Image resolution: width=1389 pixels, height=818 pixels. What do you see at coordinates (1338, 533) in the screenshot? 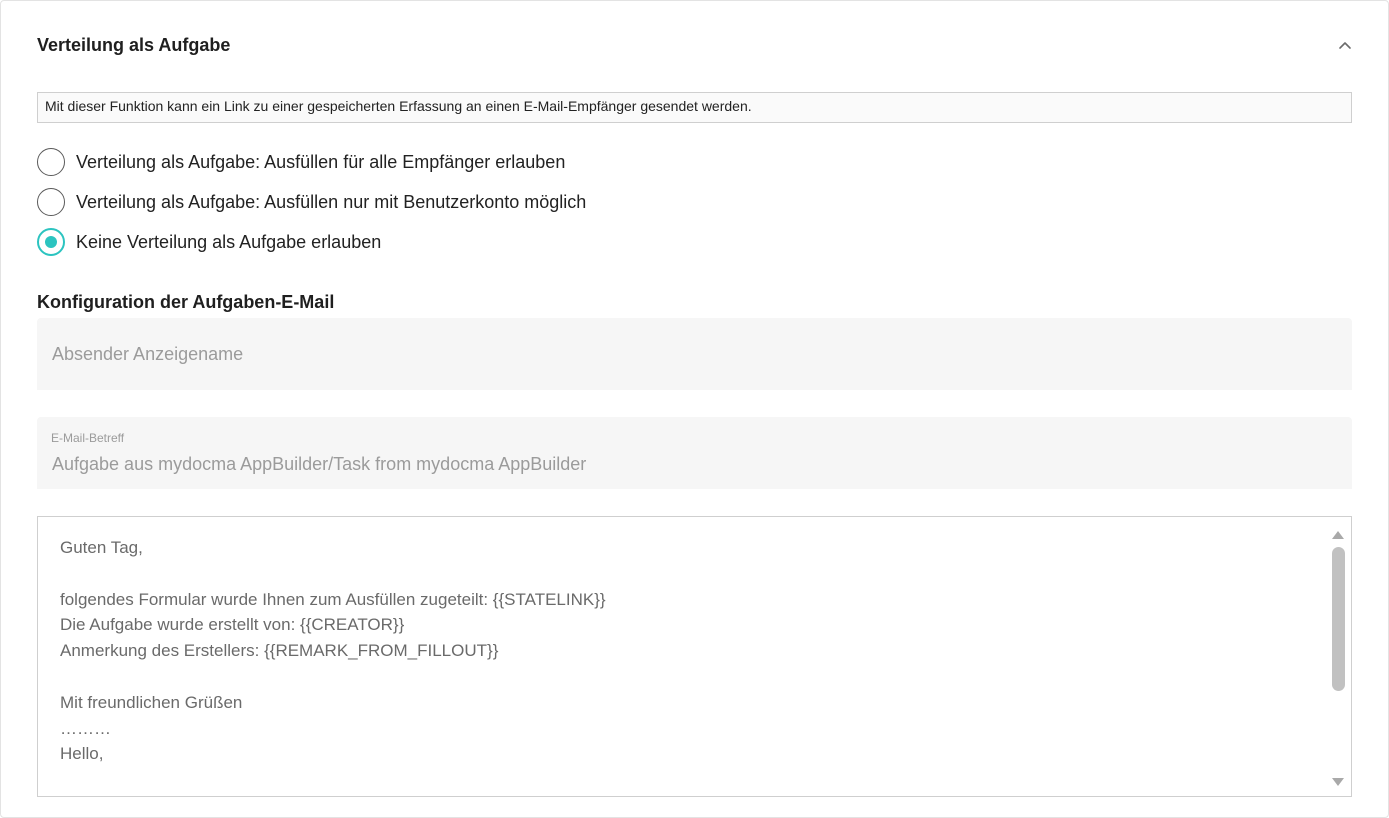
I see `scroll-up-arrow-icon` at bounding box center [1338, 533].